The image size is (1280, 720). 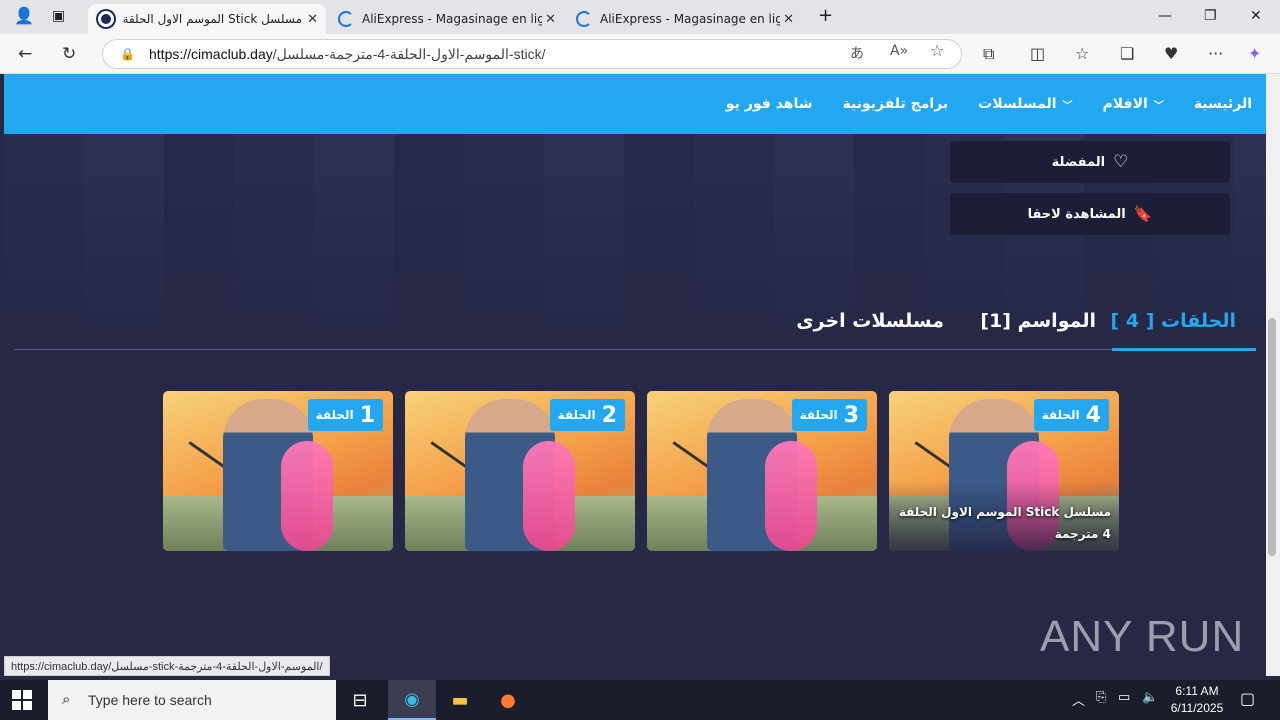 I want to click on active-tab-indicator, so click(x=1184, y=349).